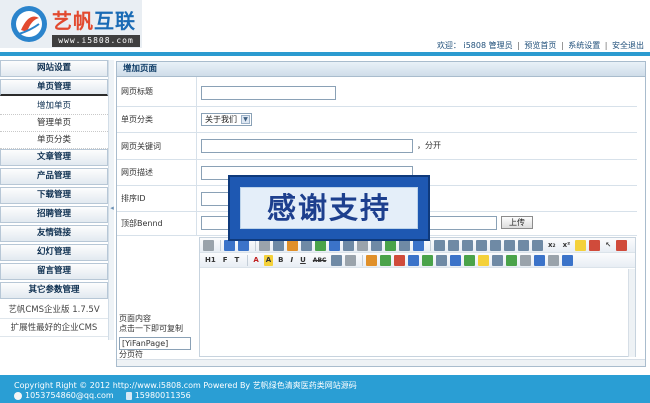 The image size is (650, 403). I want to click on sidebar-menu-downloads: 下载管理, so click(54, 195).